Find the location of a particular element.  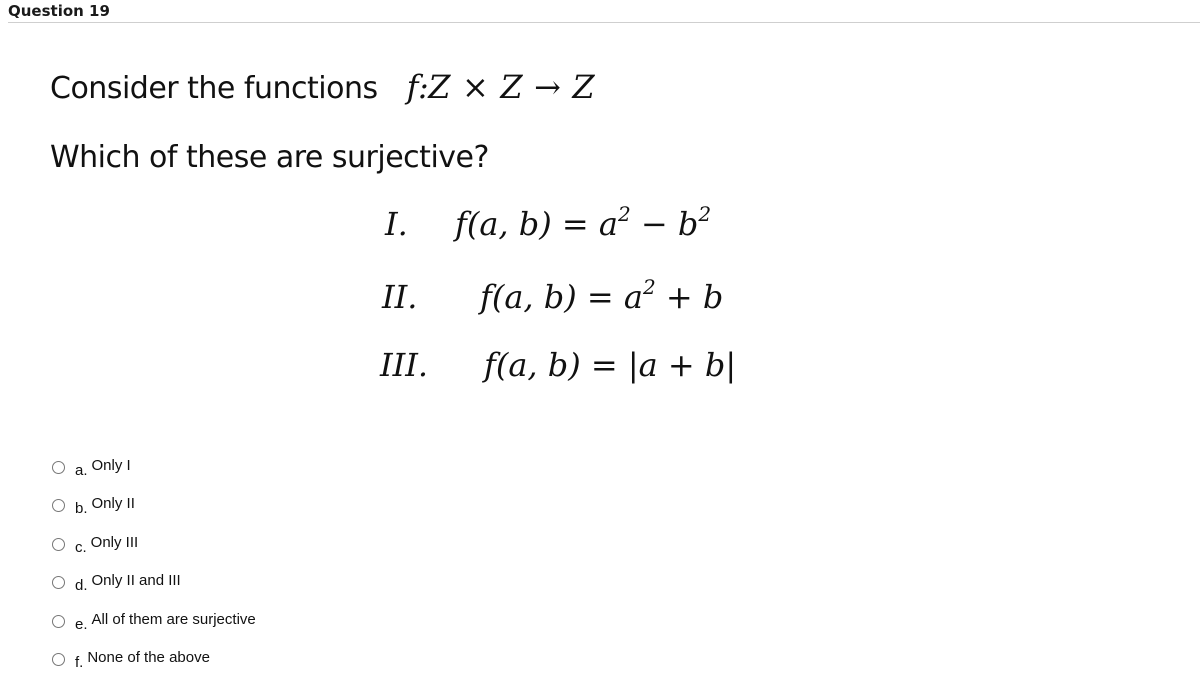

prompt-text: Consider the functions is located at coordinates (214, 88).